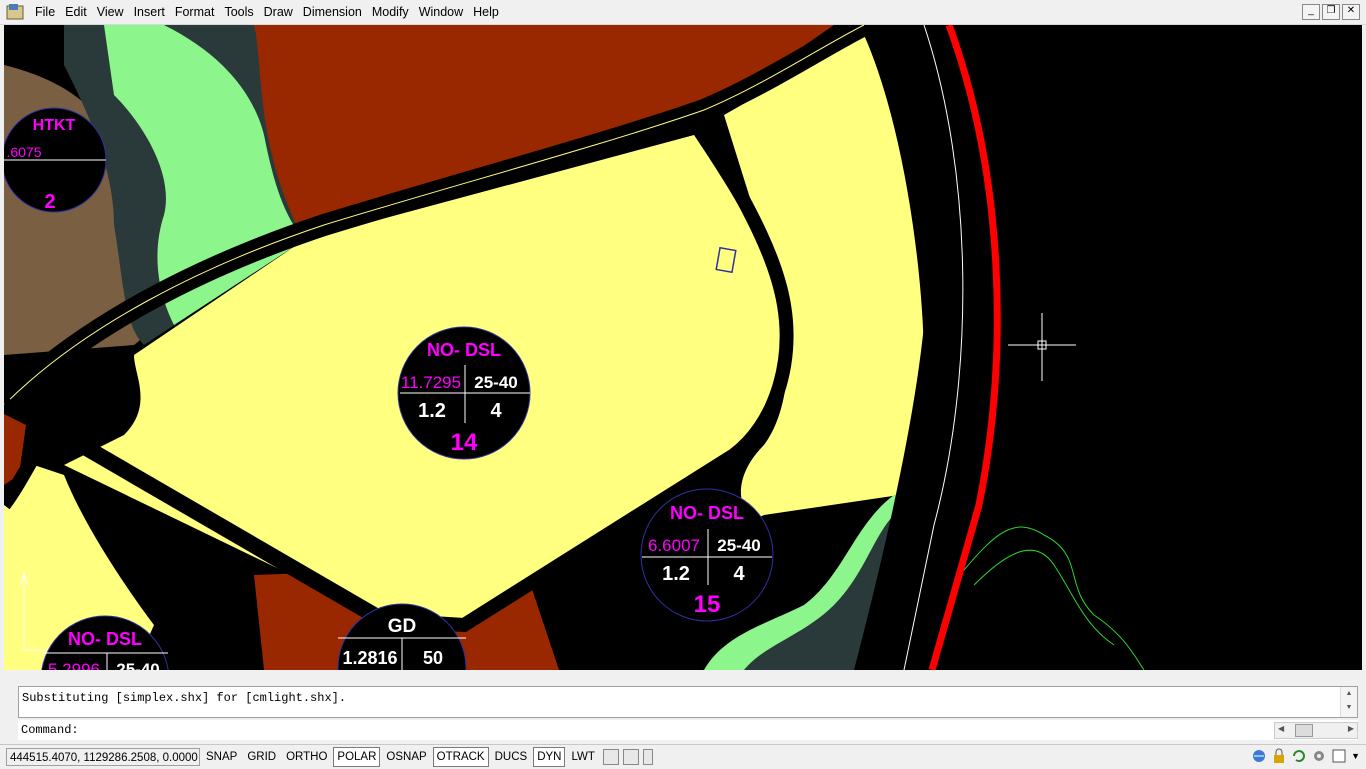 This screenshot has width=1366, height=769. I want to click on grid-toggle: GRID, so click(261, 757).